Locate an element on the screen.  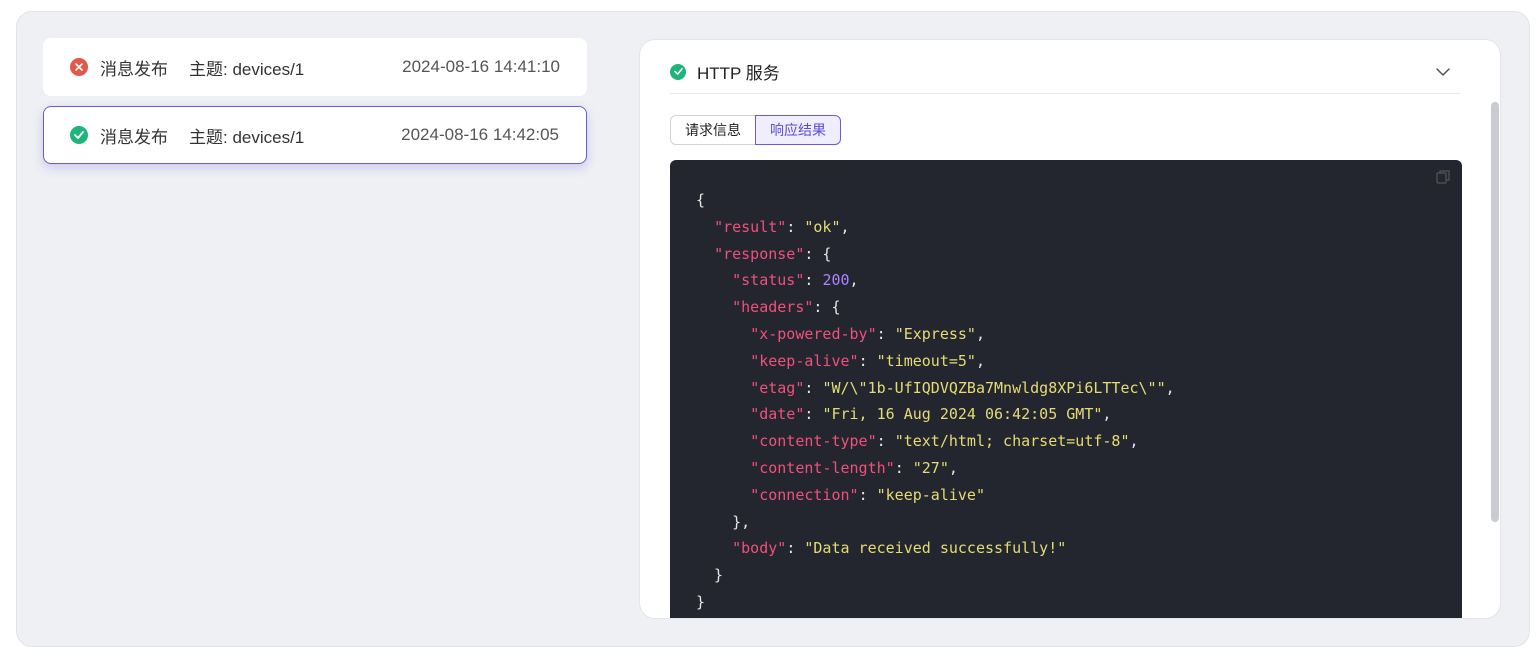
event-item-selected: 消息发布 主题: devices/1 2024-08-16 14:42:05 is located at coordinates (315, 135).